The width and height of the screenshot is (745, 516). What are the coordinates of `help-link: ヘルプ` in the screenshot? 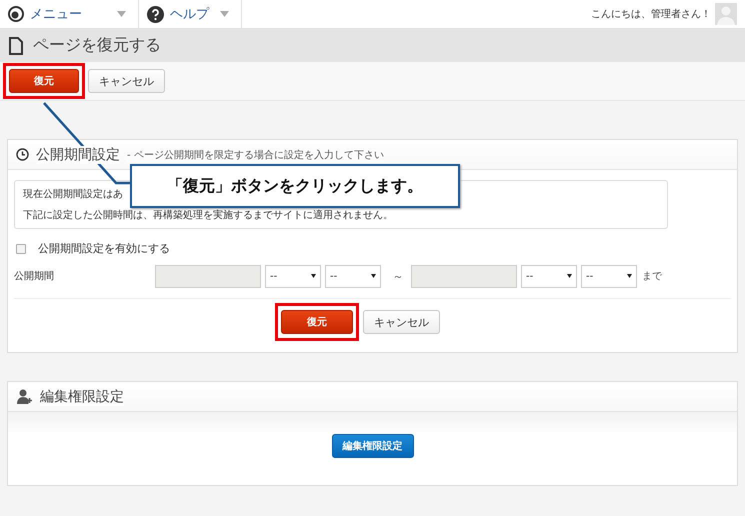 It's located at (189, 14).